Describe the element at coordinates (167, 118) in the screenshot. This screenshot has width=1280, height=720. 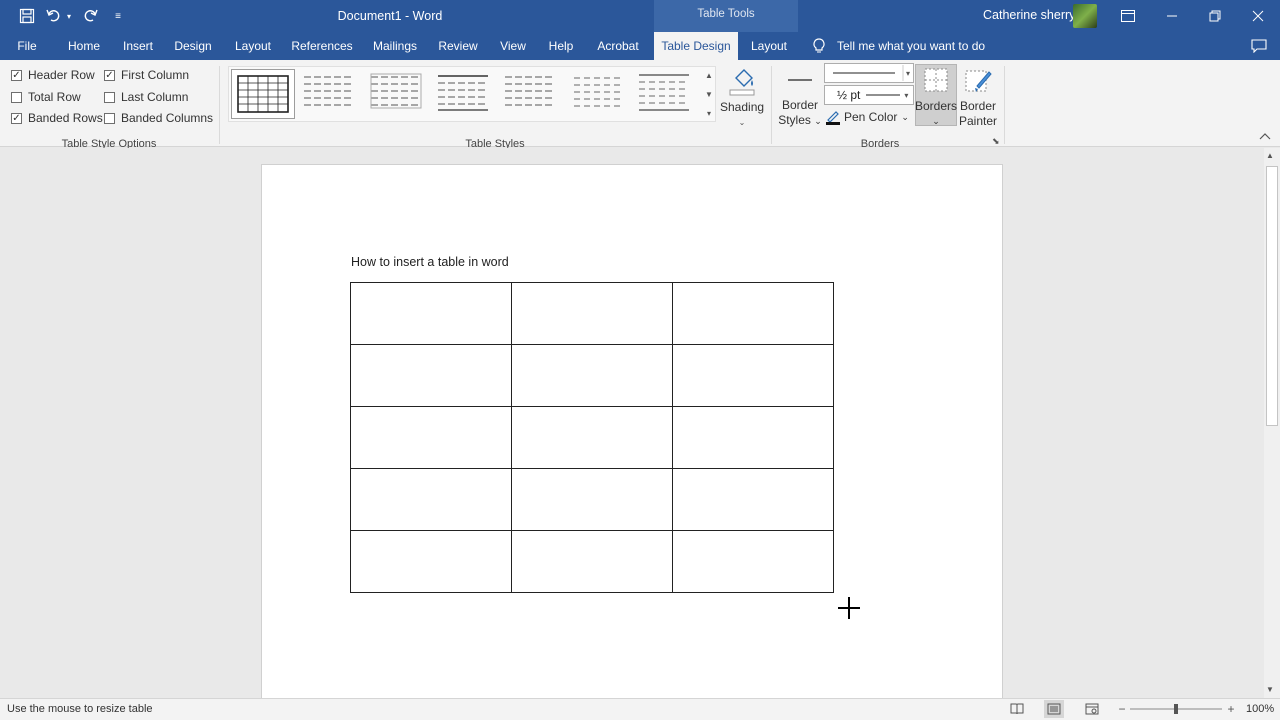
I see `banded-columns-label: Banded Columns` at that location.